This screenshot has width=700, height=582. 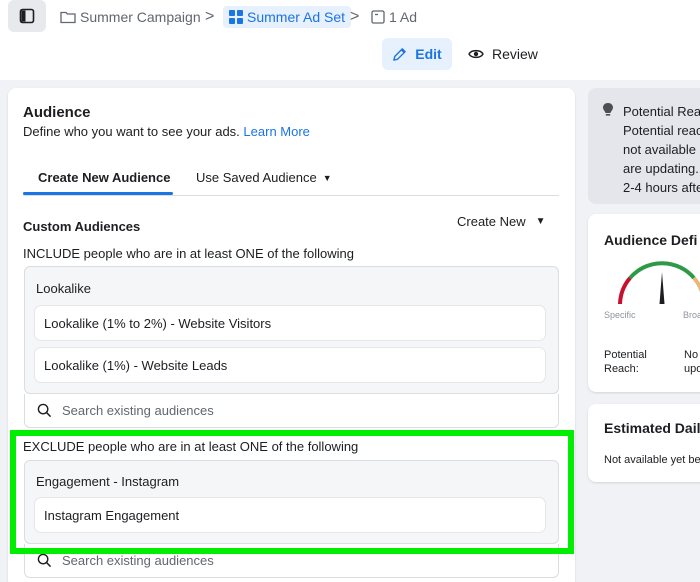 I want to click on potential-reach-value-line: upo, so click(x=692, y=369).